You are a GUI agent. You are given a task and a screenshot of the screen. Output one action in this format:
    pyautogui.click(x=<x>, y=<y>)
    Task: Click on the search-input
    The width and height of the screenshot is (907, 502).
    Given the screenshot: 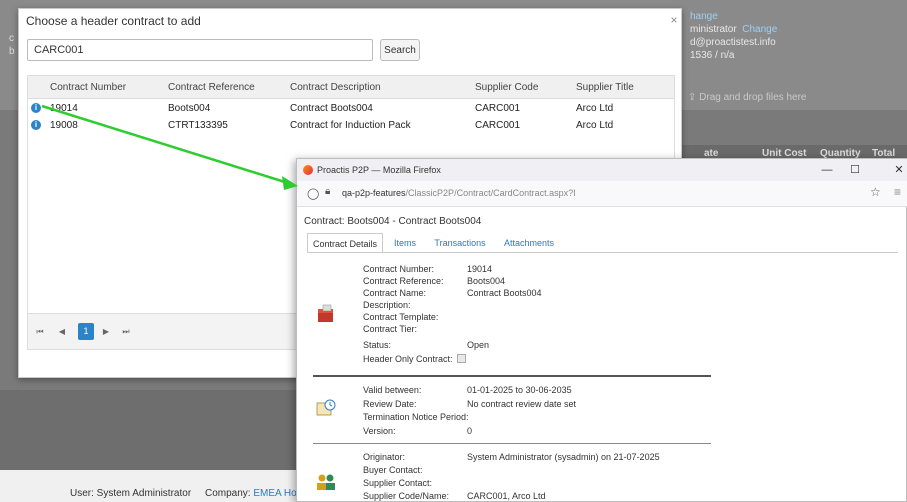 What is the action you would take?
    pyautogui.click(x=200, y=50)
    